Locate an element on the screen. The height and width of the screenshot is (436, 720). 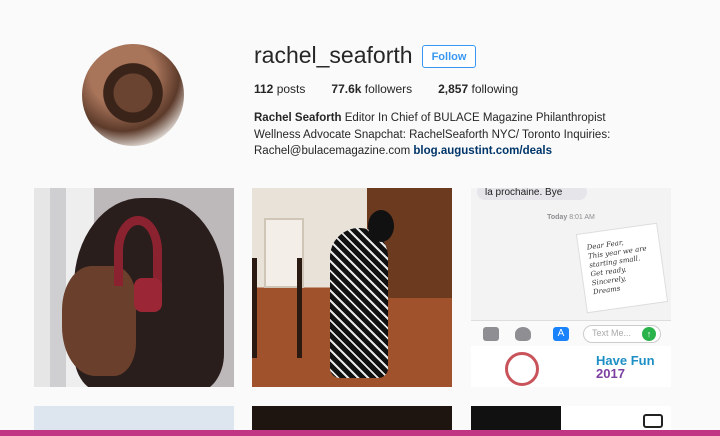
sticker-row: Have Fun 2017 is located at coordinates (571, 366).